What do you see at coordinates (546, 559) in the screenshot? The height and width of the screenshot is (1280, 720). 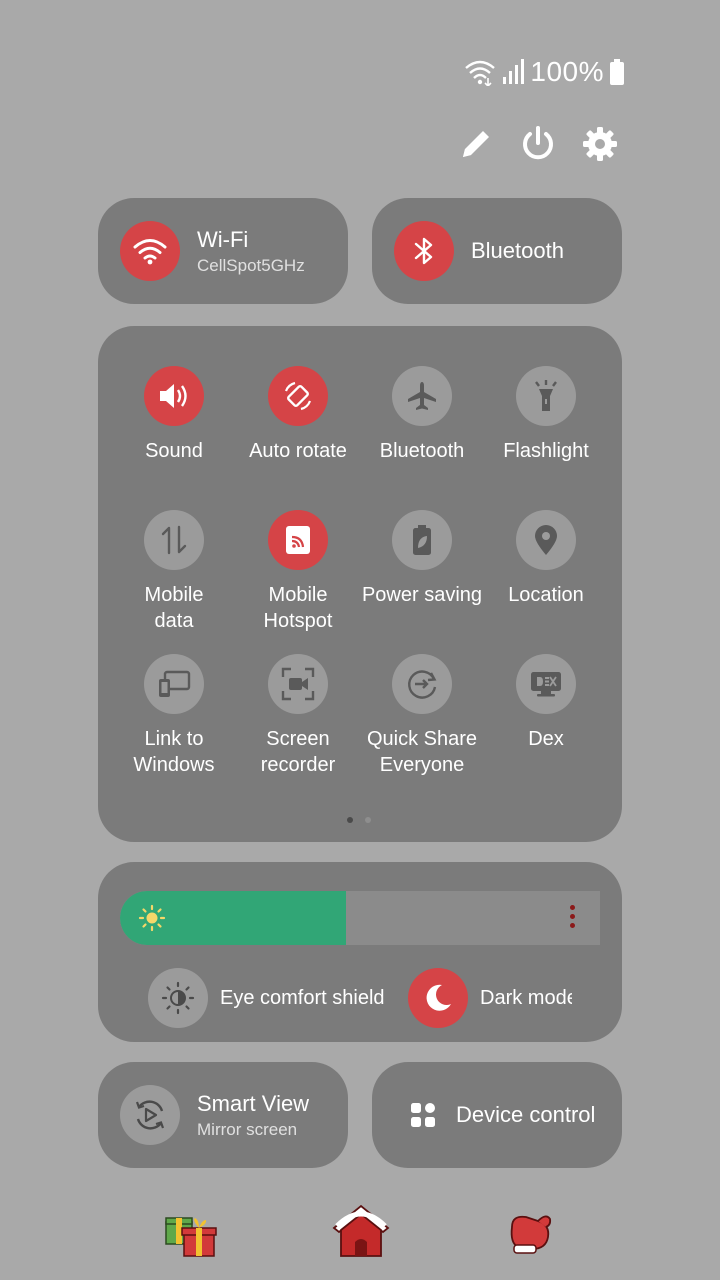 I see `tile-location: Location` at bounding box center [546, 559].